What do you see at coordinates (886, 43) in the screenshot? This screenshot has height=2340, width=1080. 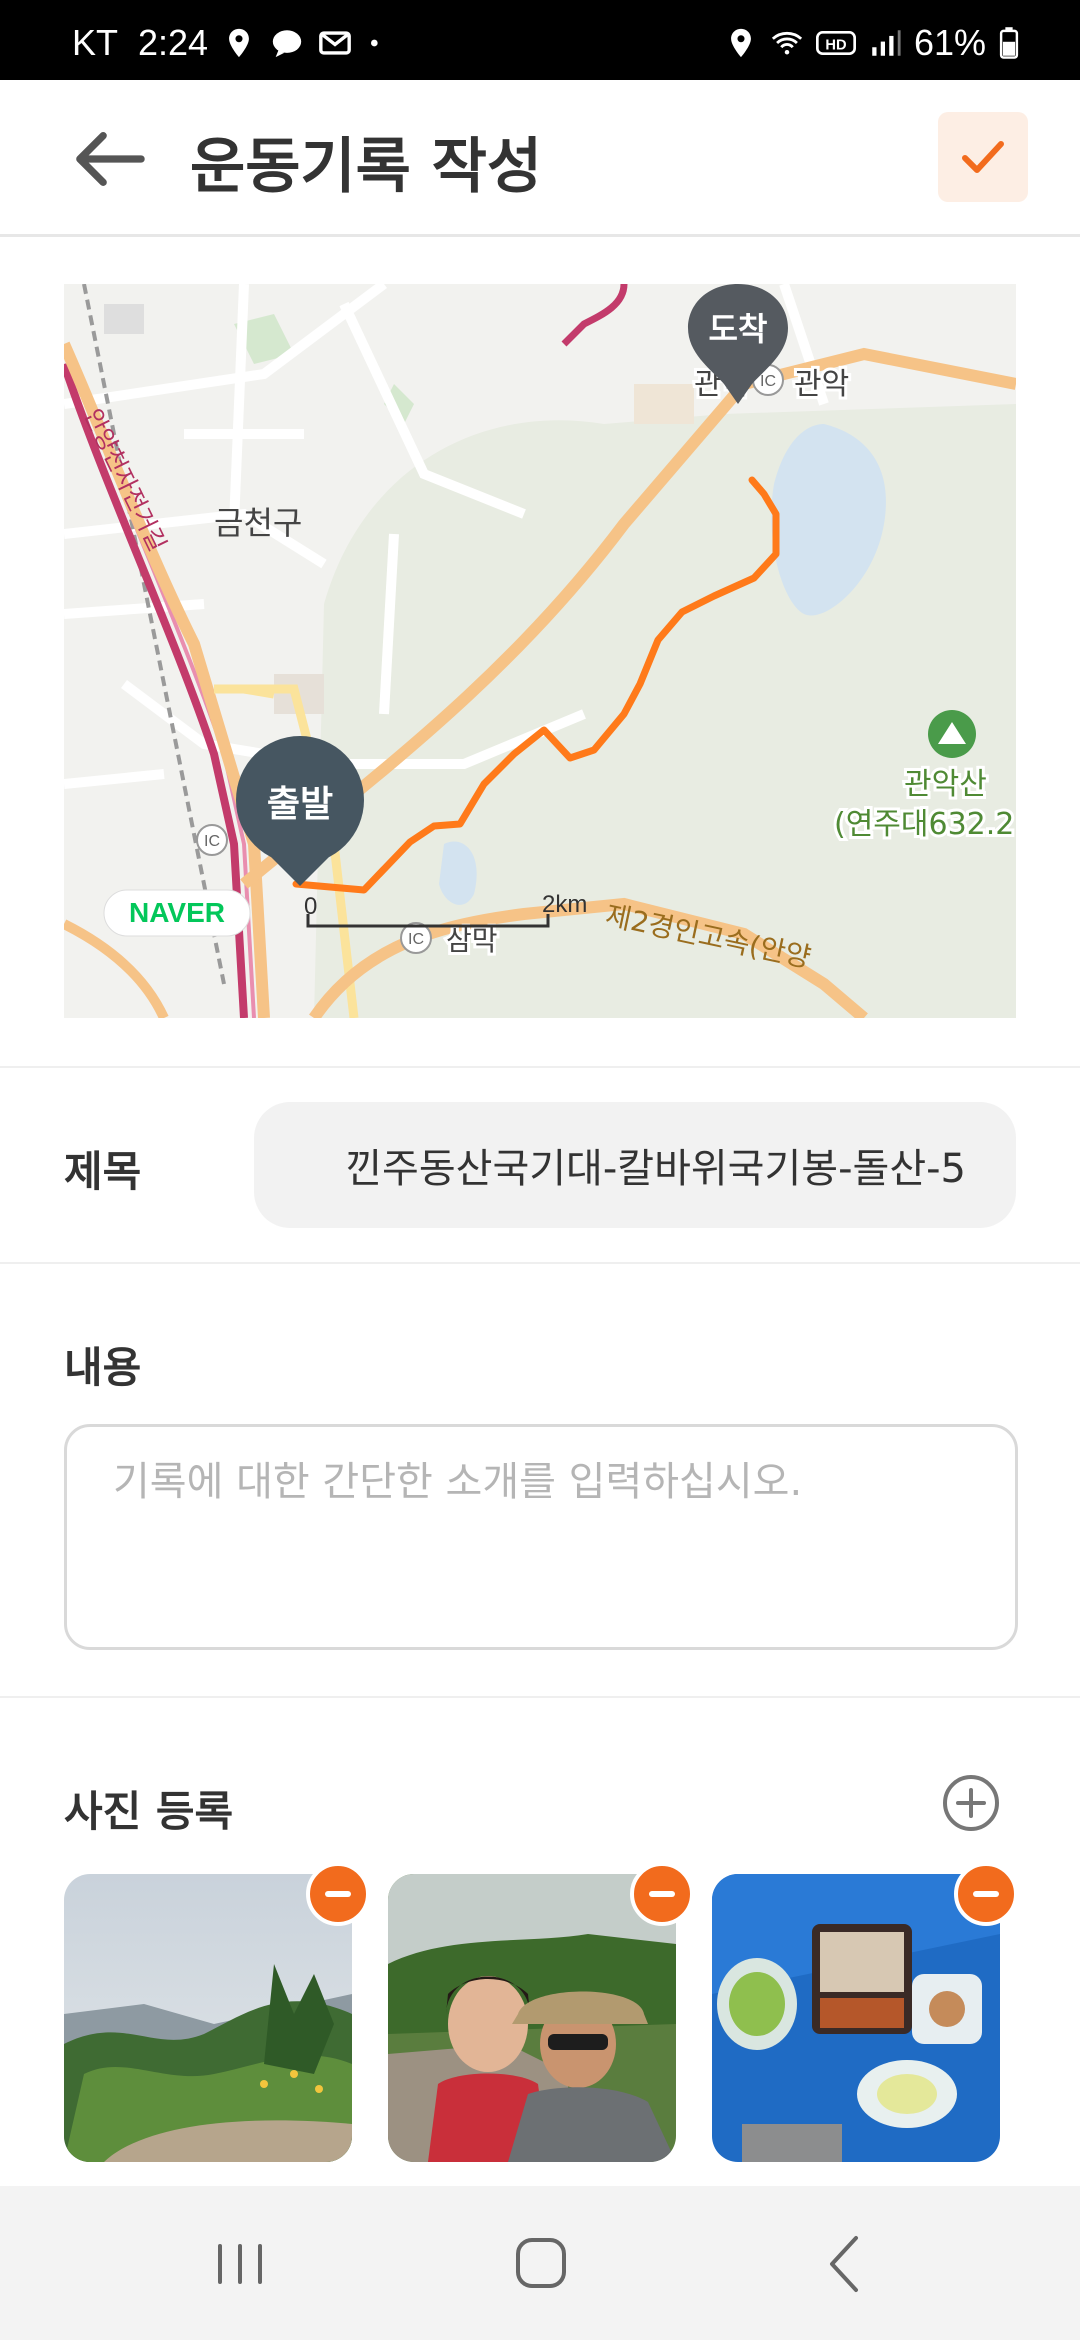 I see `signal-icon` at bounding box center [886, 43].